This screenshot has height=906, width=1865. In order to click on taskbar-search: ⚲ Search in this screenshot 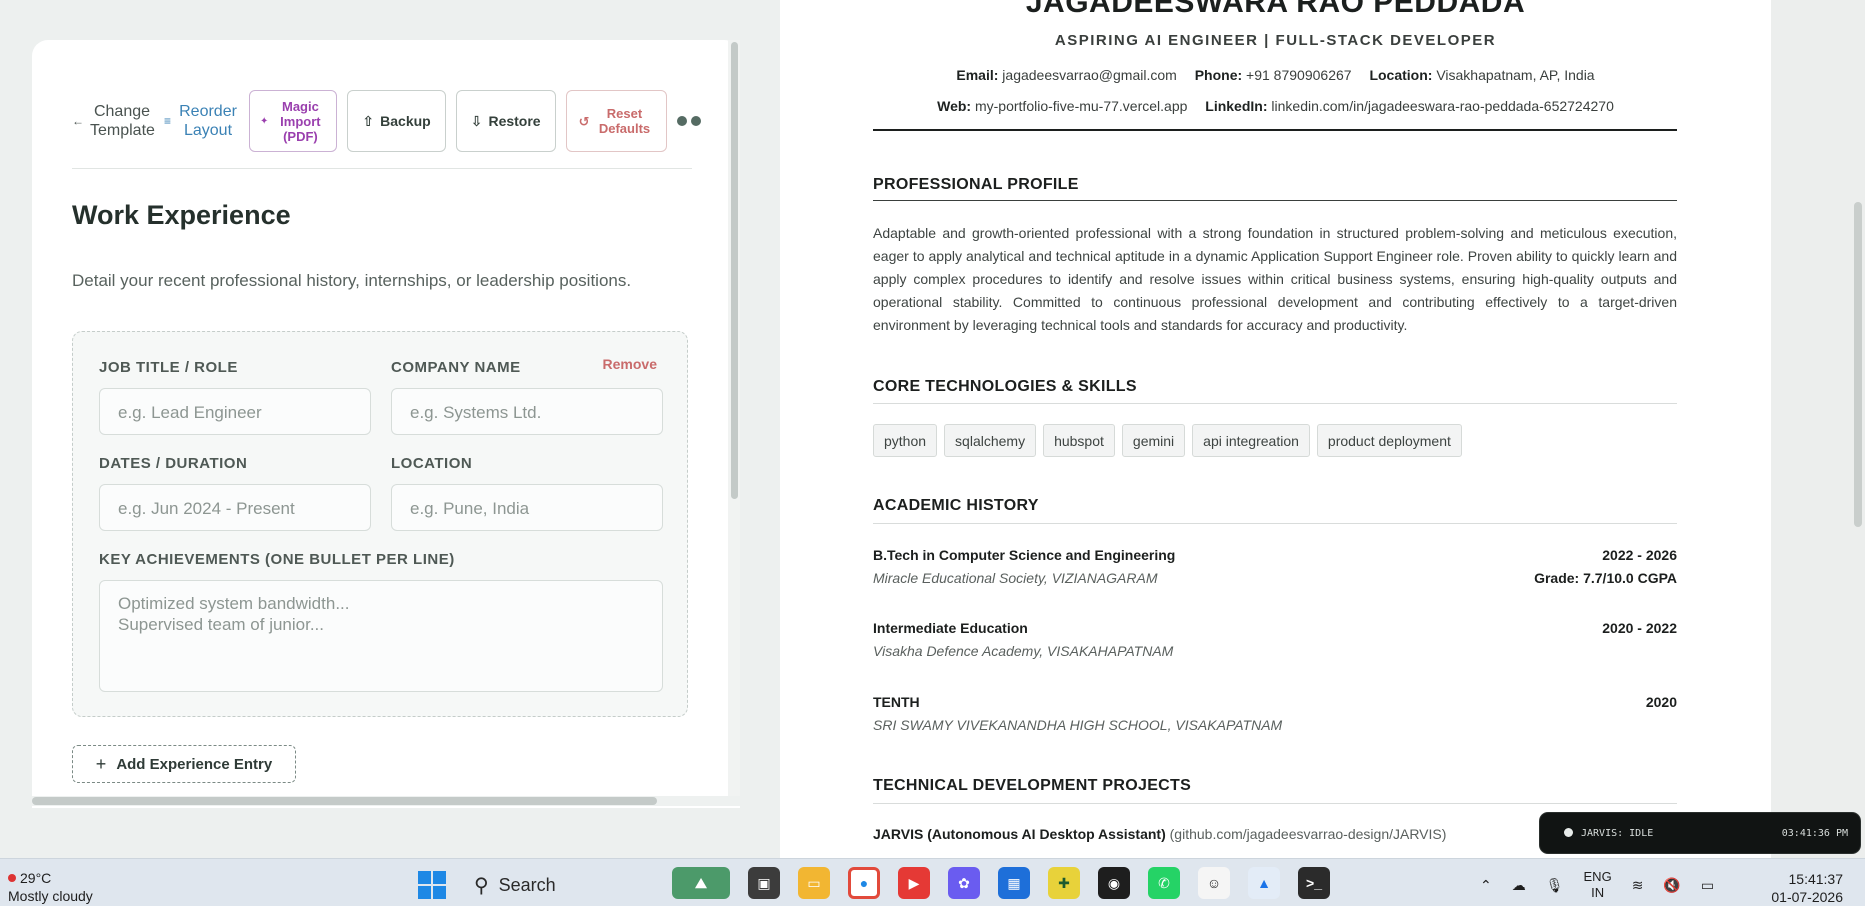, I will do `click(515, 885)`.